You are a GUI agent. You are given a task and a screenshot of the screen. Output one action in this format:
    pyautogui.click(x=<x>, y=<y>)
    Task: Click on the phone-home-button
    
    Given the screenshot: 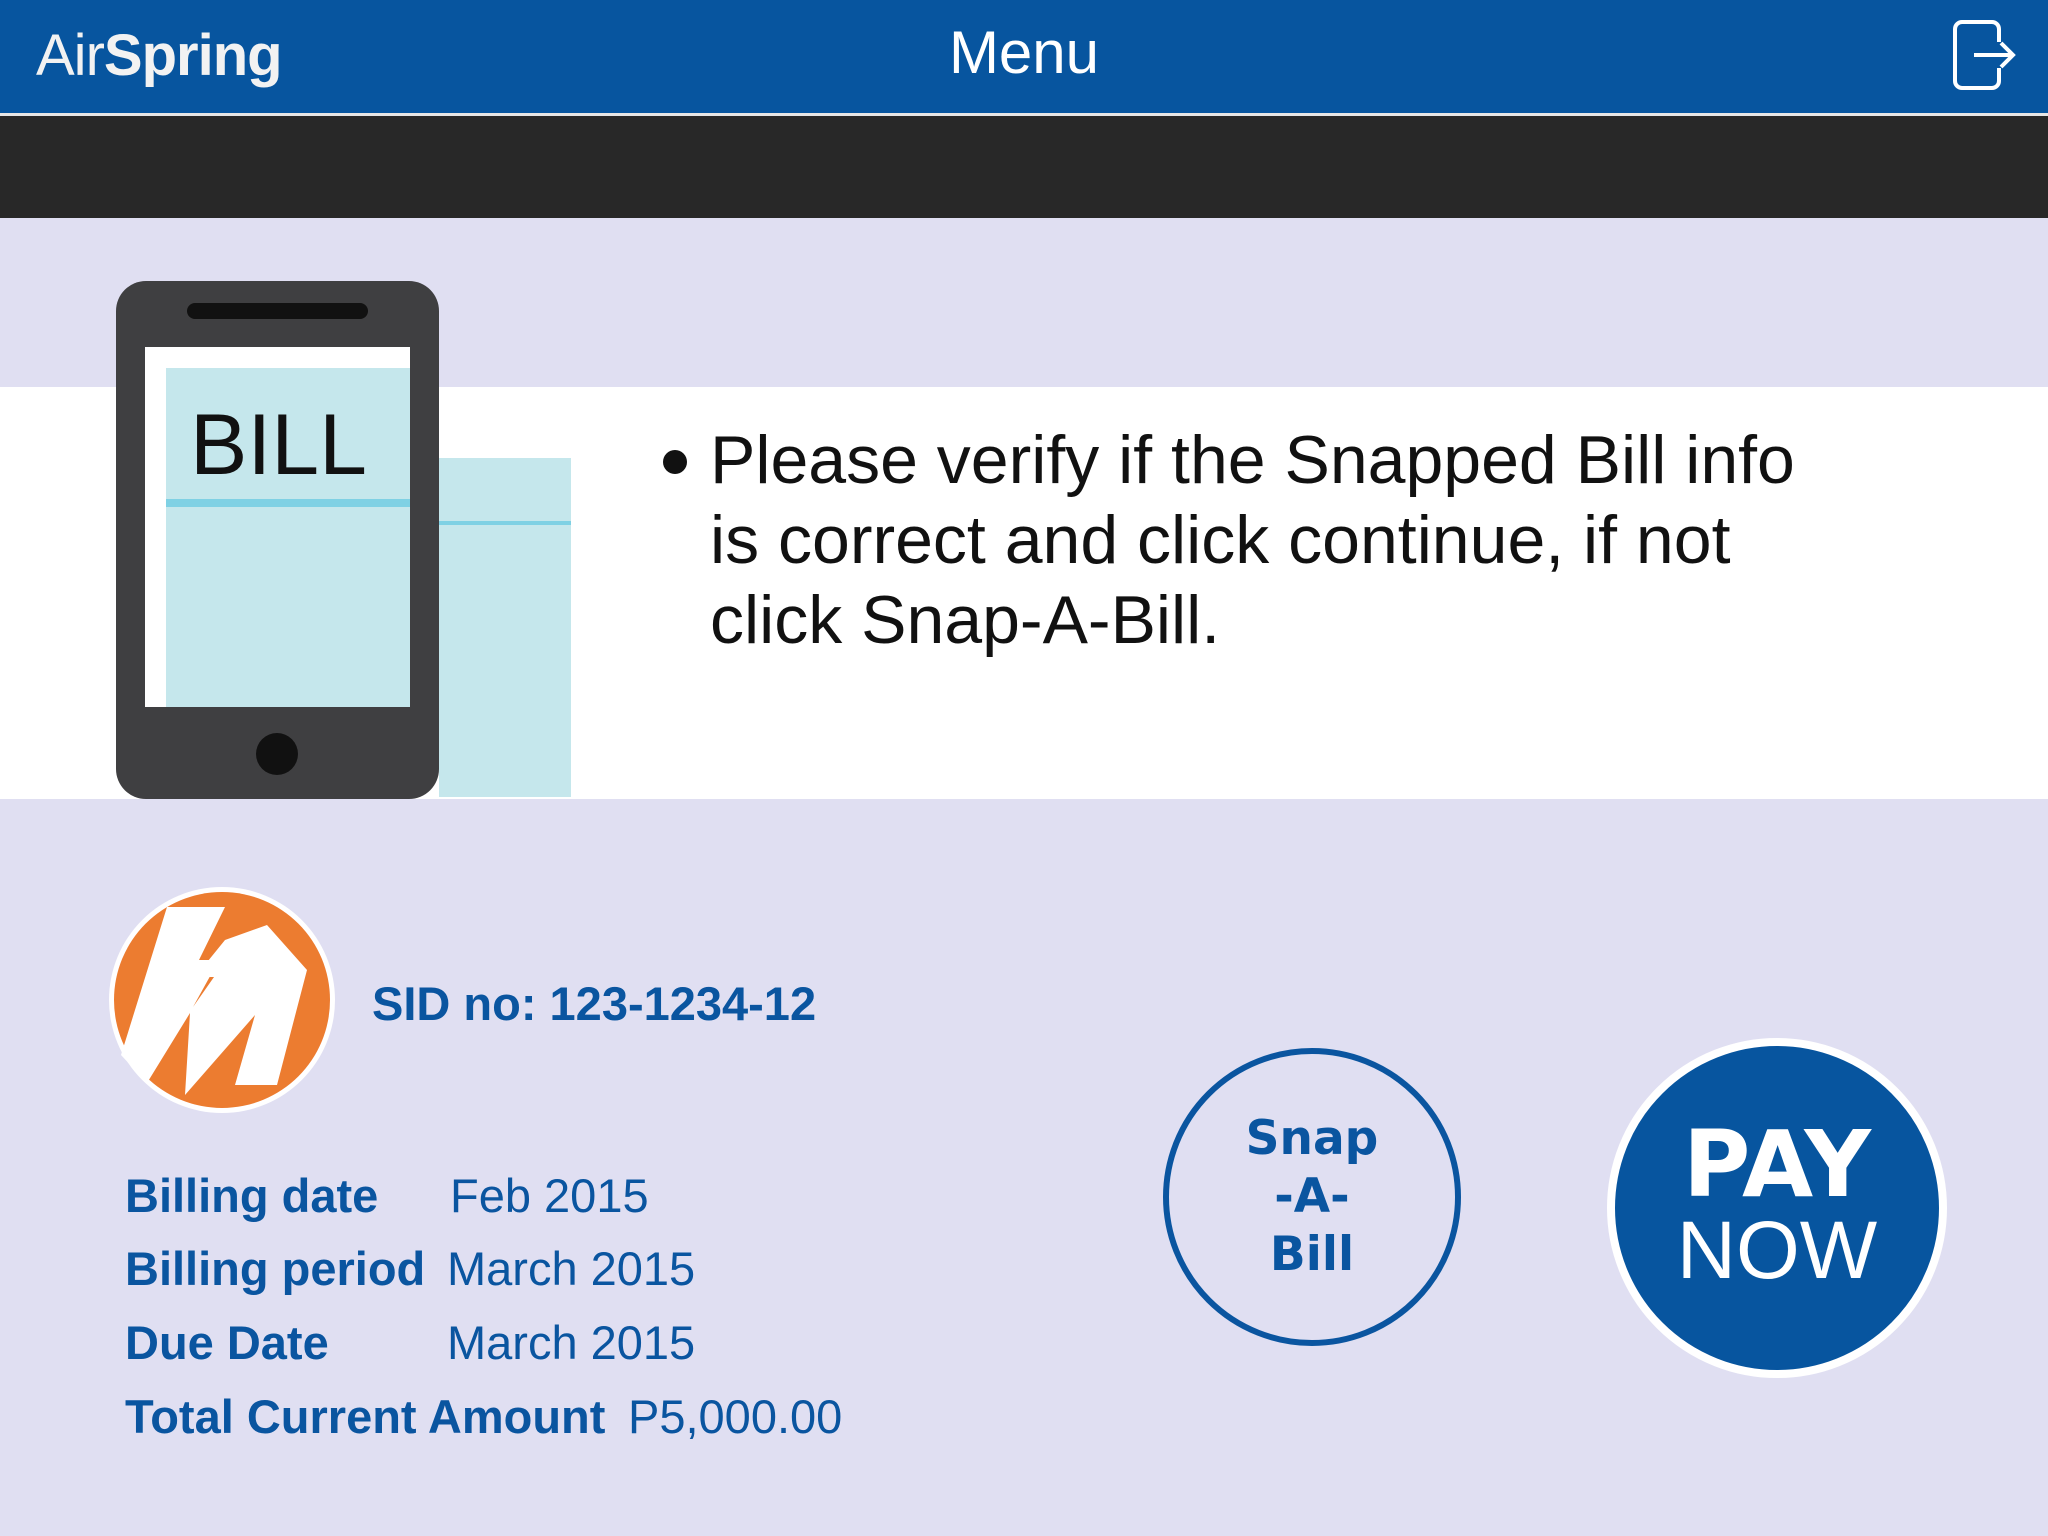 What is the action you would take?
    pyautogui.click(x=277, y=754)
    